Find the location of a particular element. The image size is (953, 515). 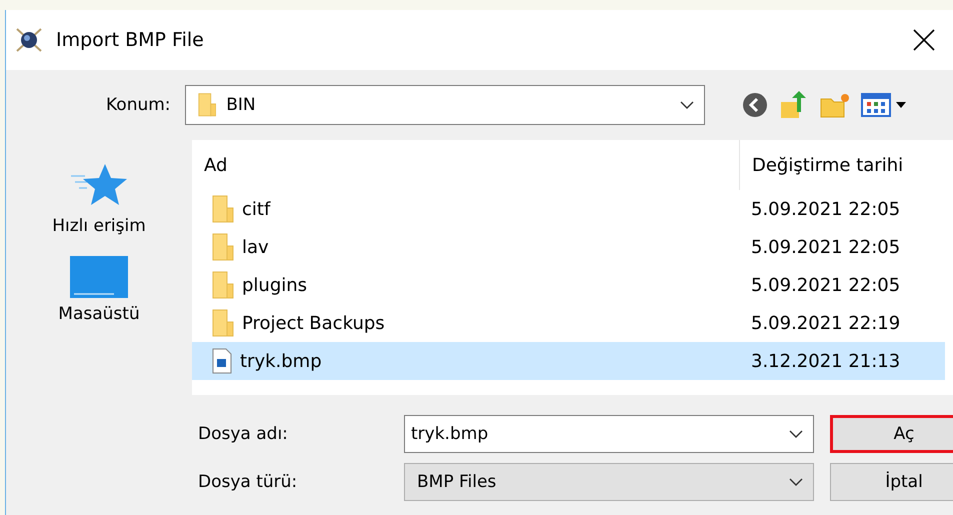

location-label: Konum: is located at coordinates (138, 105).